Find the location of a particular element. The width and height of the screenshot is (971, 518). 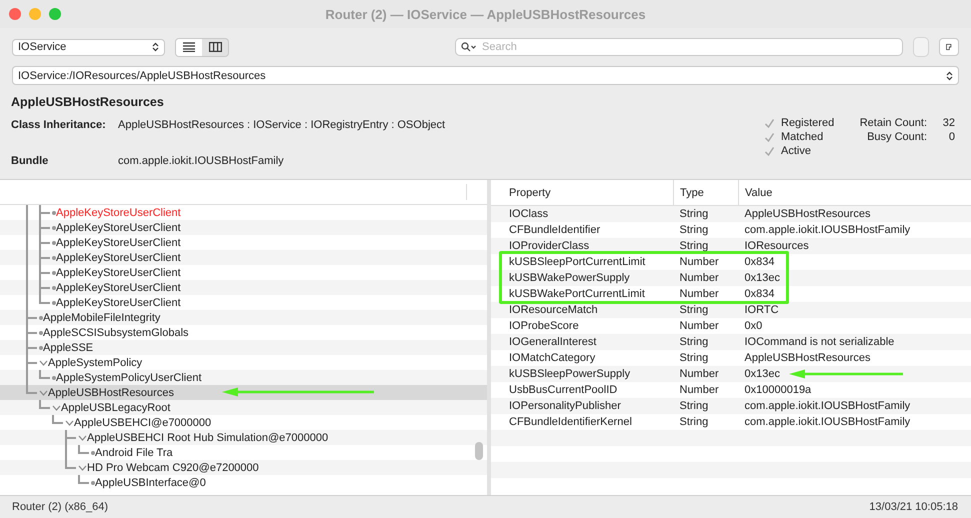

timestamp: 13/03/21 10:05:18 is located at coordinates (913, 507).